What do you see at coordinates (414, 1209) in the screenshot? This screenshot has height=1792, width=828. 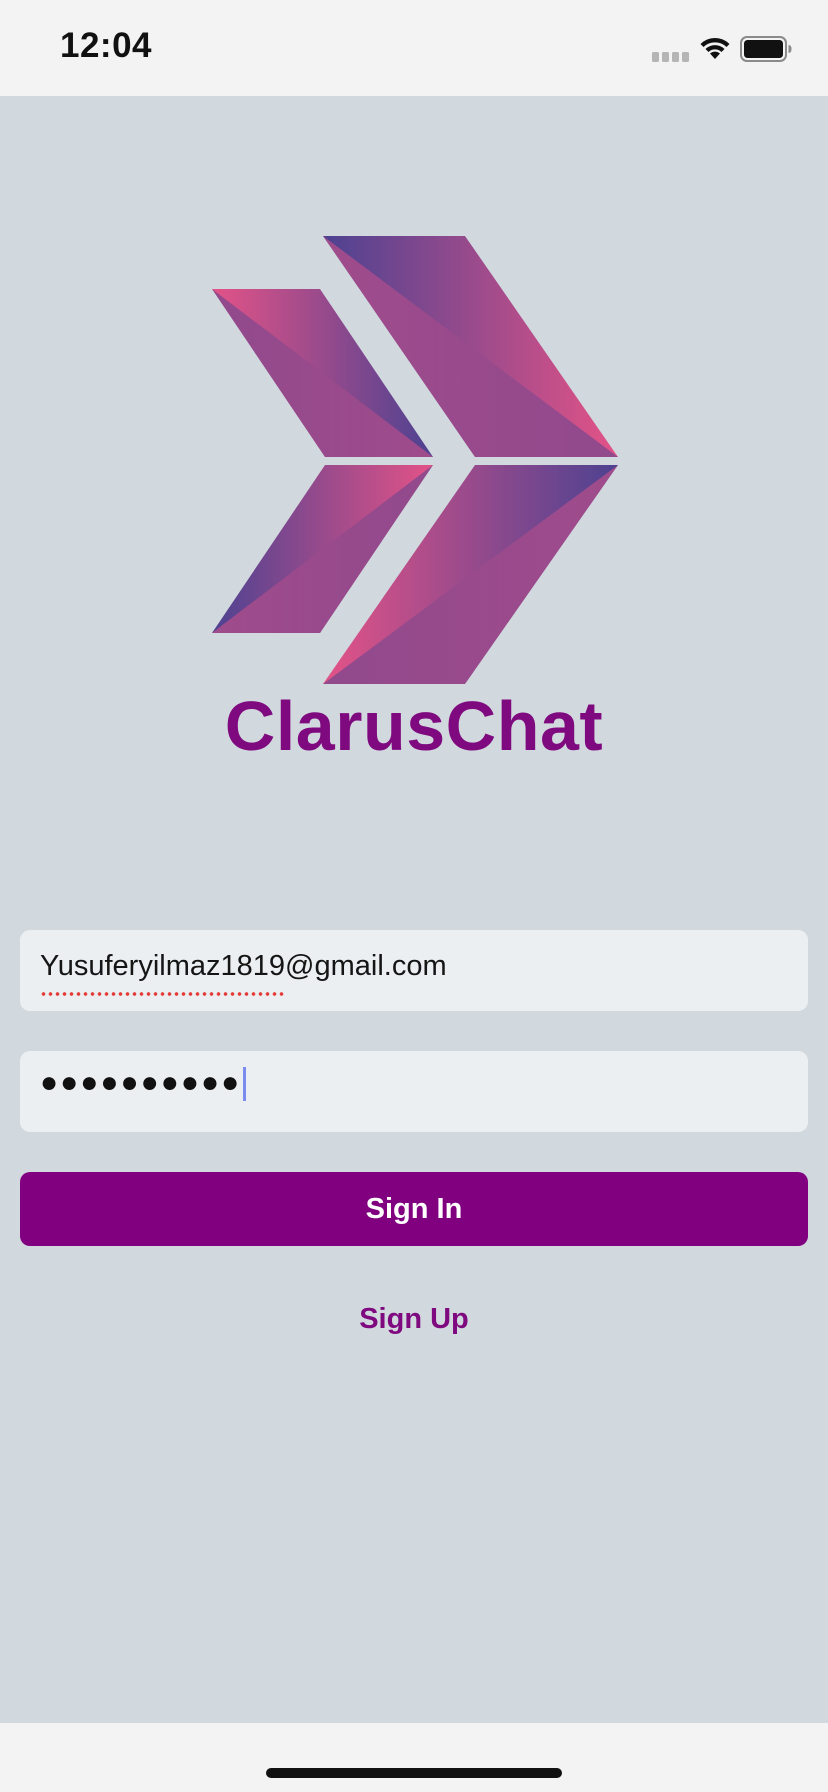 I see `sign-in-button: Sign In` at bounding box center [414, 1209].